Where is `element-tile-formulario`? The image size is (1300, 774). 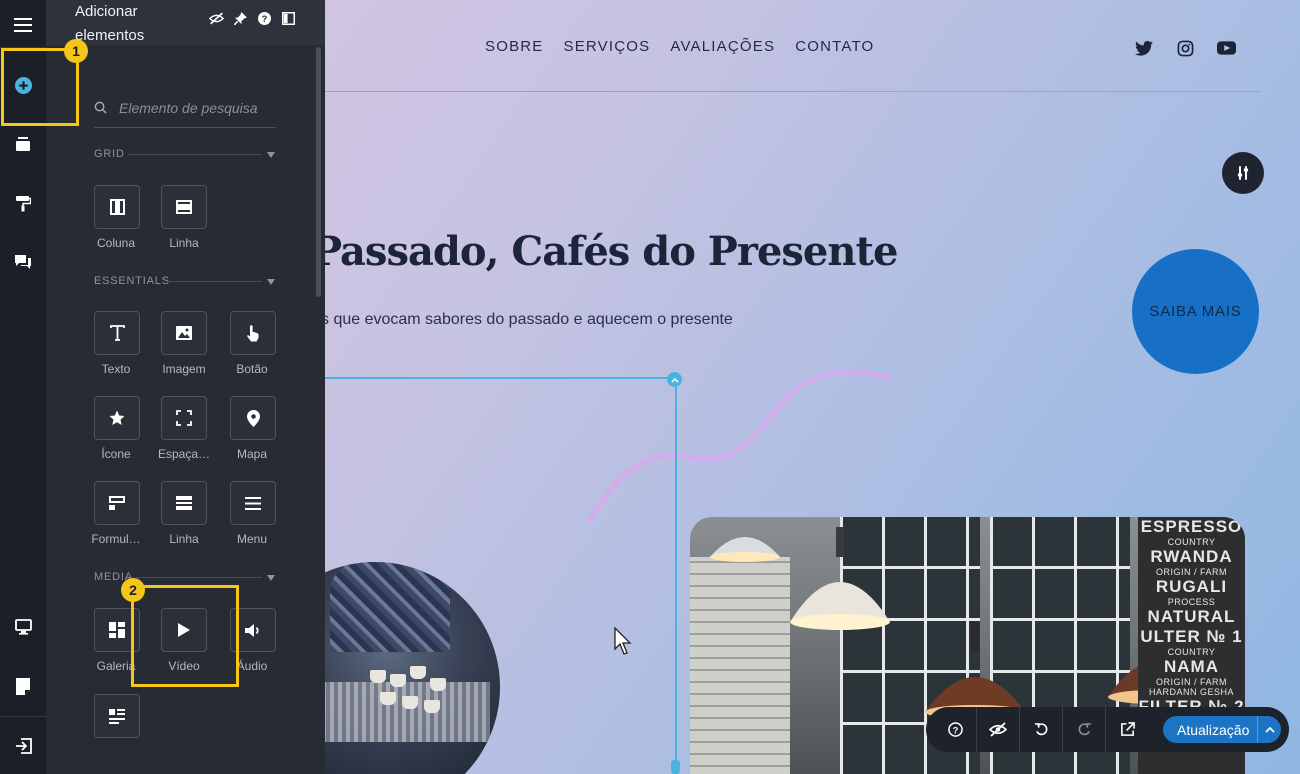 element-tile-formulario is located at coordinates (117, 503).